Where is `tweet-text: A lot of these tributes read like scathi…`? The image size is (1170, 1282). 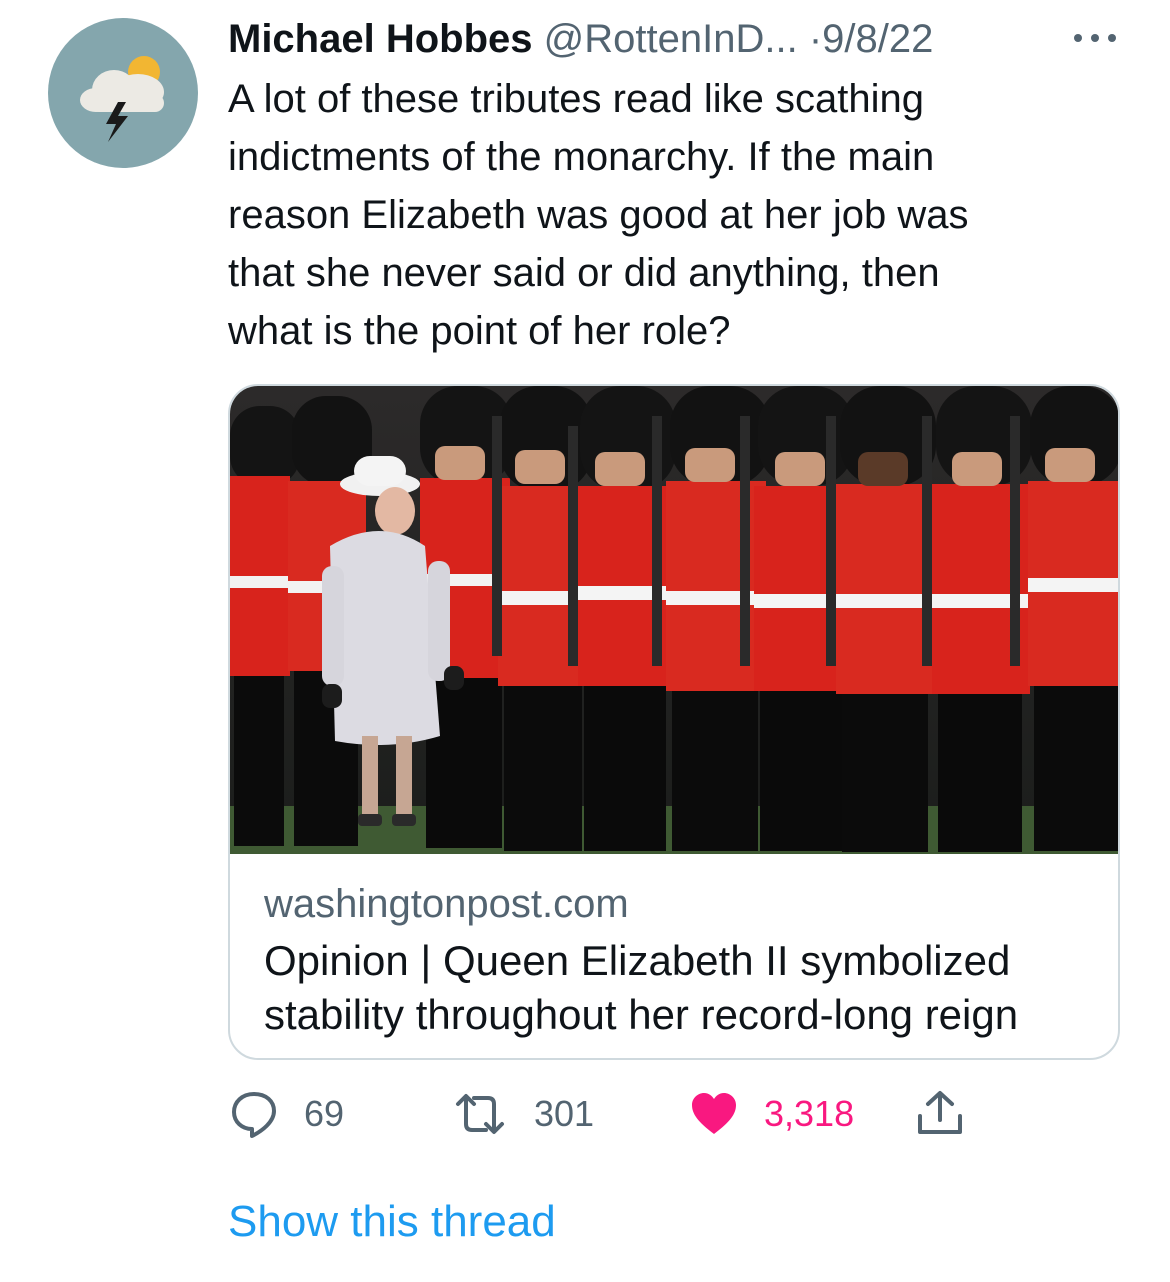 tweet-text: A lot of these tributes read like scathi… is located at coordinates (598, 215).